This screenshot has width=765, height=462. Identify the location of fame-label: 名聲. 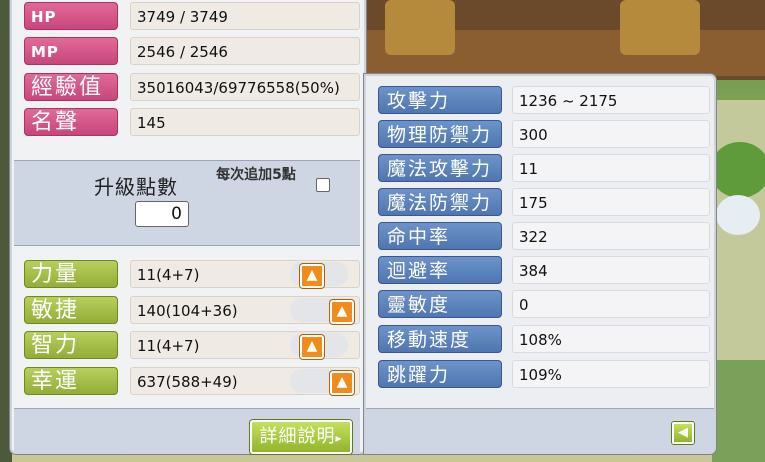
(71, 122).